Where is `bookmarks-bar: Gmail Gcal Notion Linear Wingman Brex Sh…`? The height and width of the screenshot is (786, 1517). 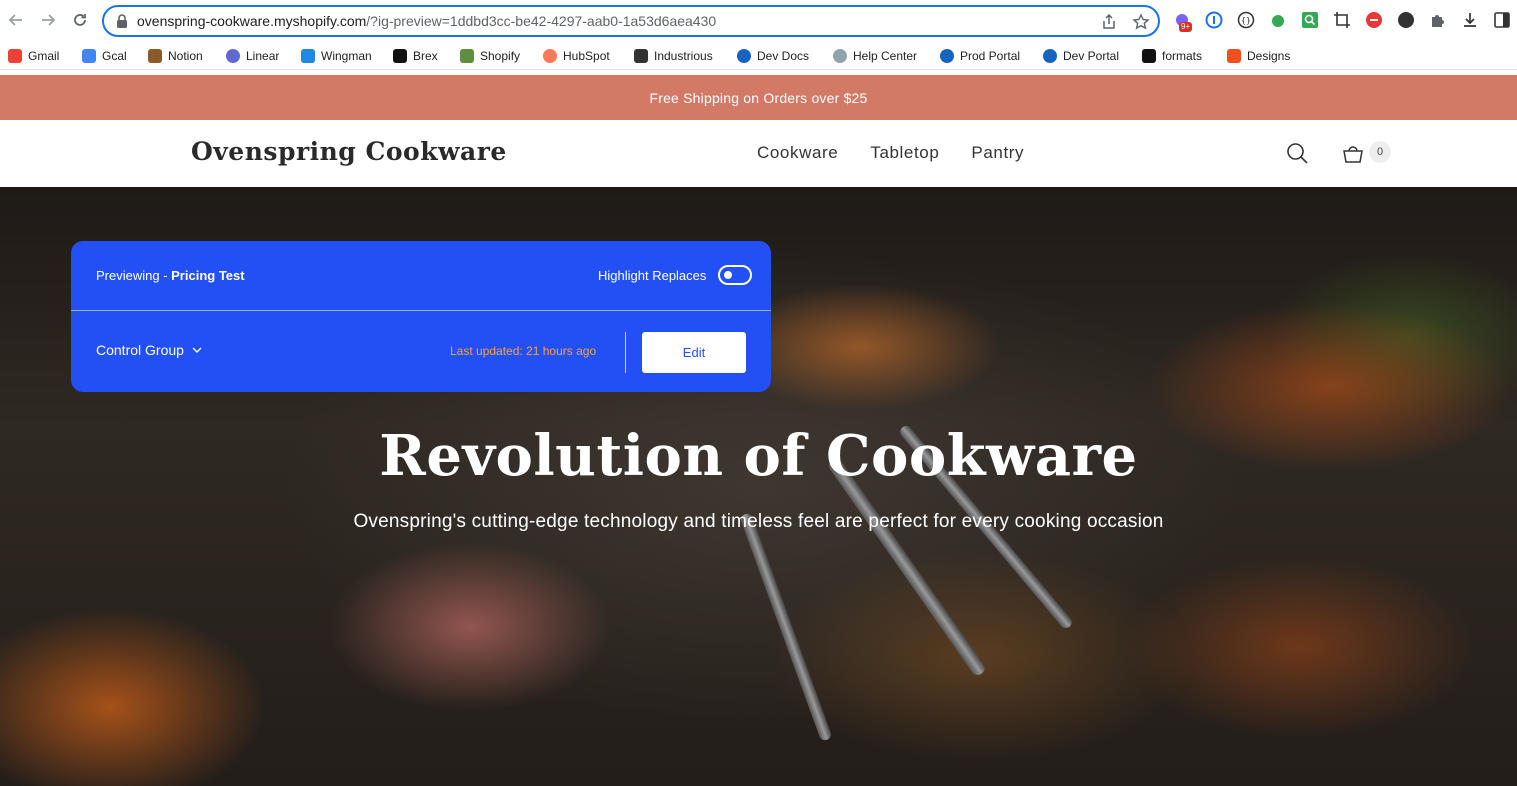
bookmarks-bar: Gmail Gcal Notion Linear Wingman Brex Sh… is located at coordinates (758, 56).